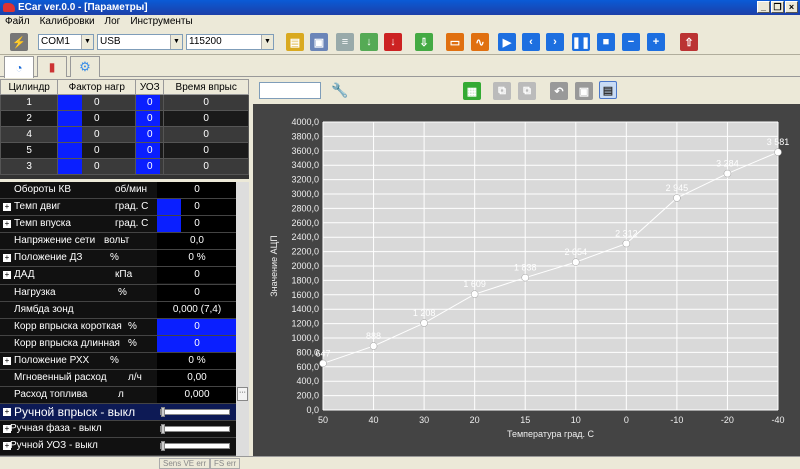 Image resolution: width=800 pixels, height=469 pixels. What do you see at coordinates (150, 87) in the screenshot?
I see `column-header: УОЗ` at bounding box center [150, 87].